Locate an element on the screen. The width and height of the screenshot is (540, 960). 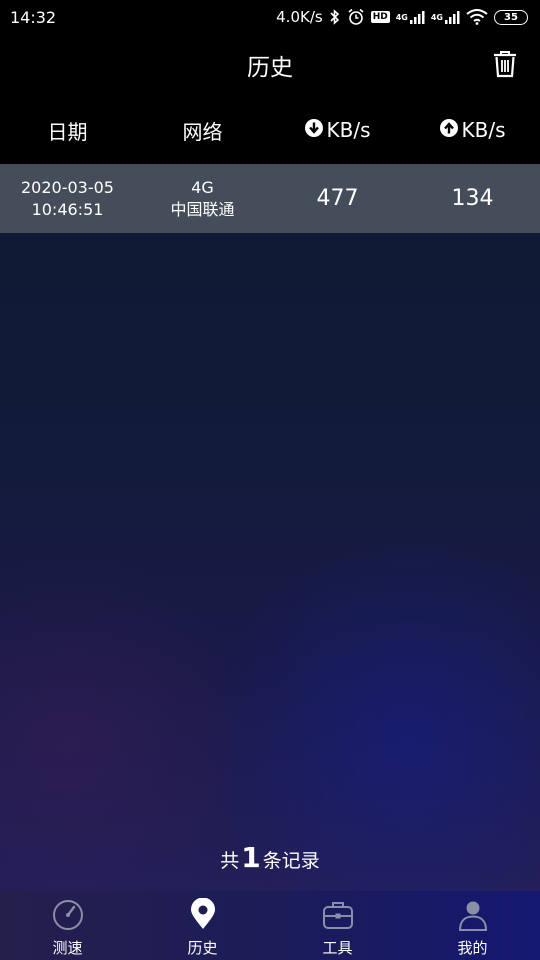
table-header: 日期 网络 KB/s KB/s is located at coordinates (270, 130).